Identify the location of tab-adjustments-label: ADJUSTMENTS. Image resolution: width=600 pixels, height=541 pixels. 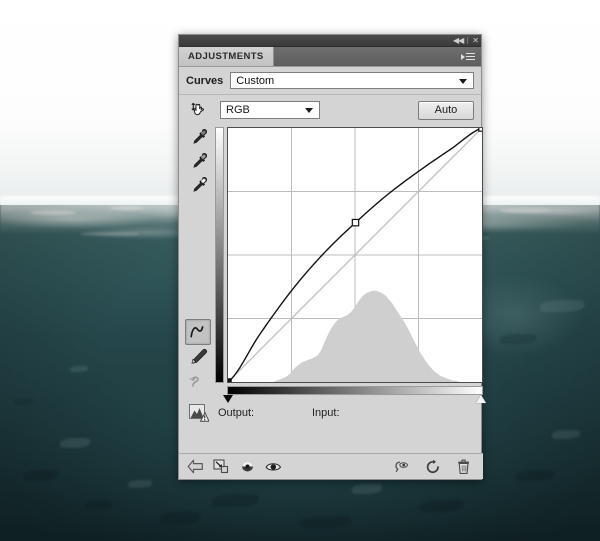
(226, 56).